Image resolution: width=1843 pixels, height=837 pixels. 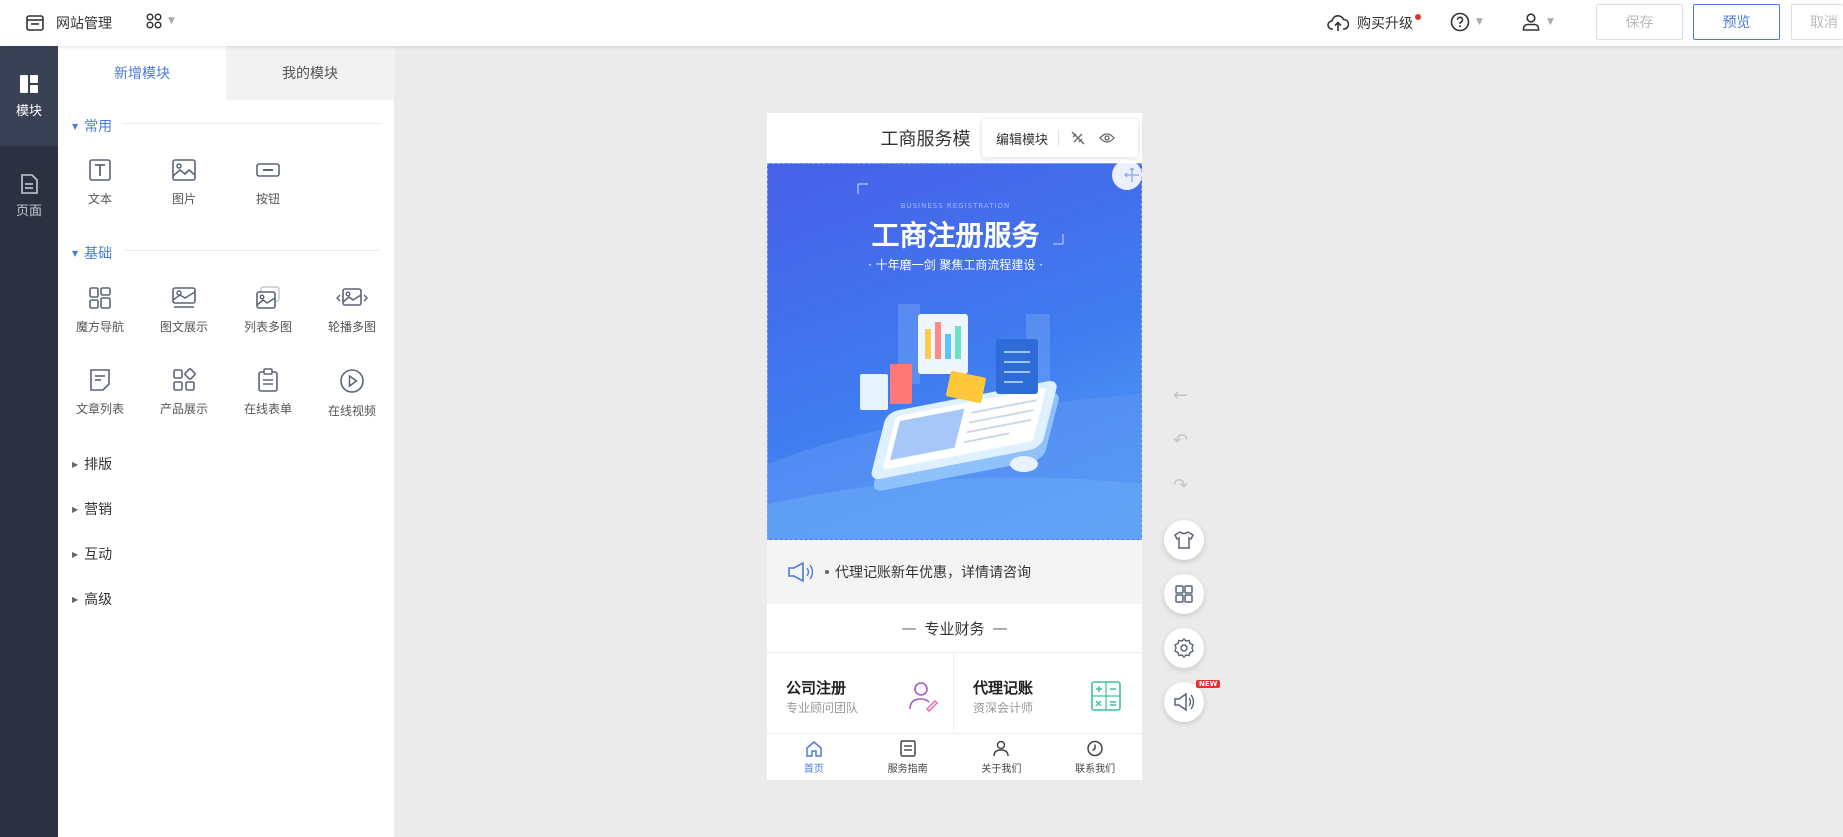 I want to click on module-text: 文本, so click(x=100, y=193).